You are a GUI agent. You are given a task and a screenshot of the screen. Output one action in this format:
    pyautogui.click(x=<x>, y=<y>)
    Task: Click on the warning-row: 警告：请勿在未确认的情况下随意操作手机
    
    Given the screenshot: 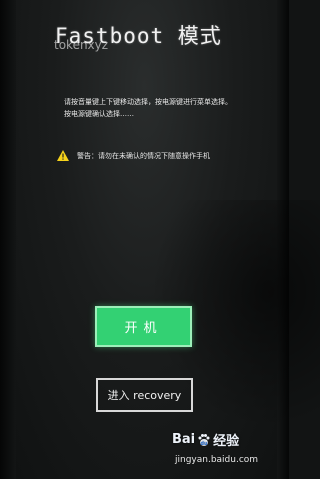 What is the action you would take?
    pyautogui.click(x=133, y=155)
    